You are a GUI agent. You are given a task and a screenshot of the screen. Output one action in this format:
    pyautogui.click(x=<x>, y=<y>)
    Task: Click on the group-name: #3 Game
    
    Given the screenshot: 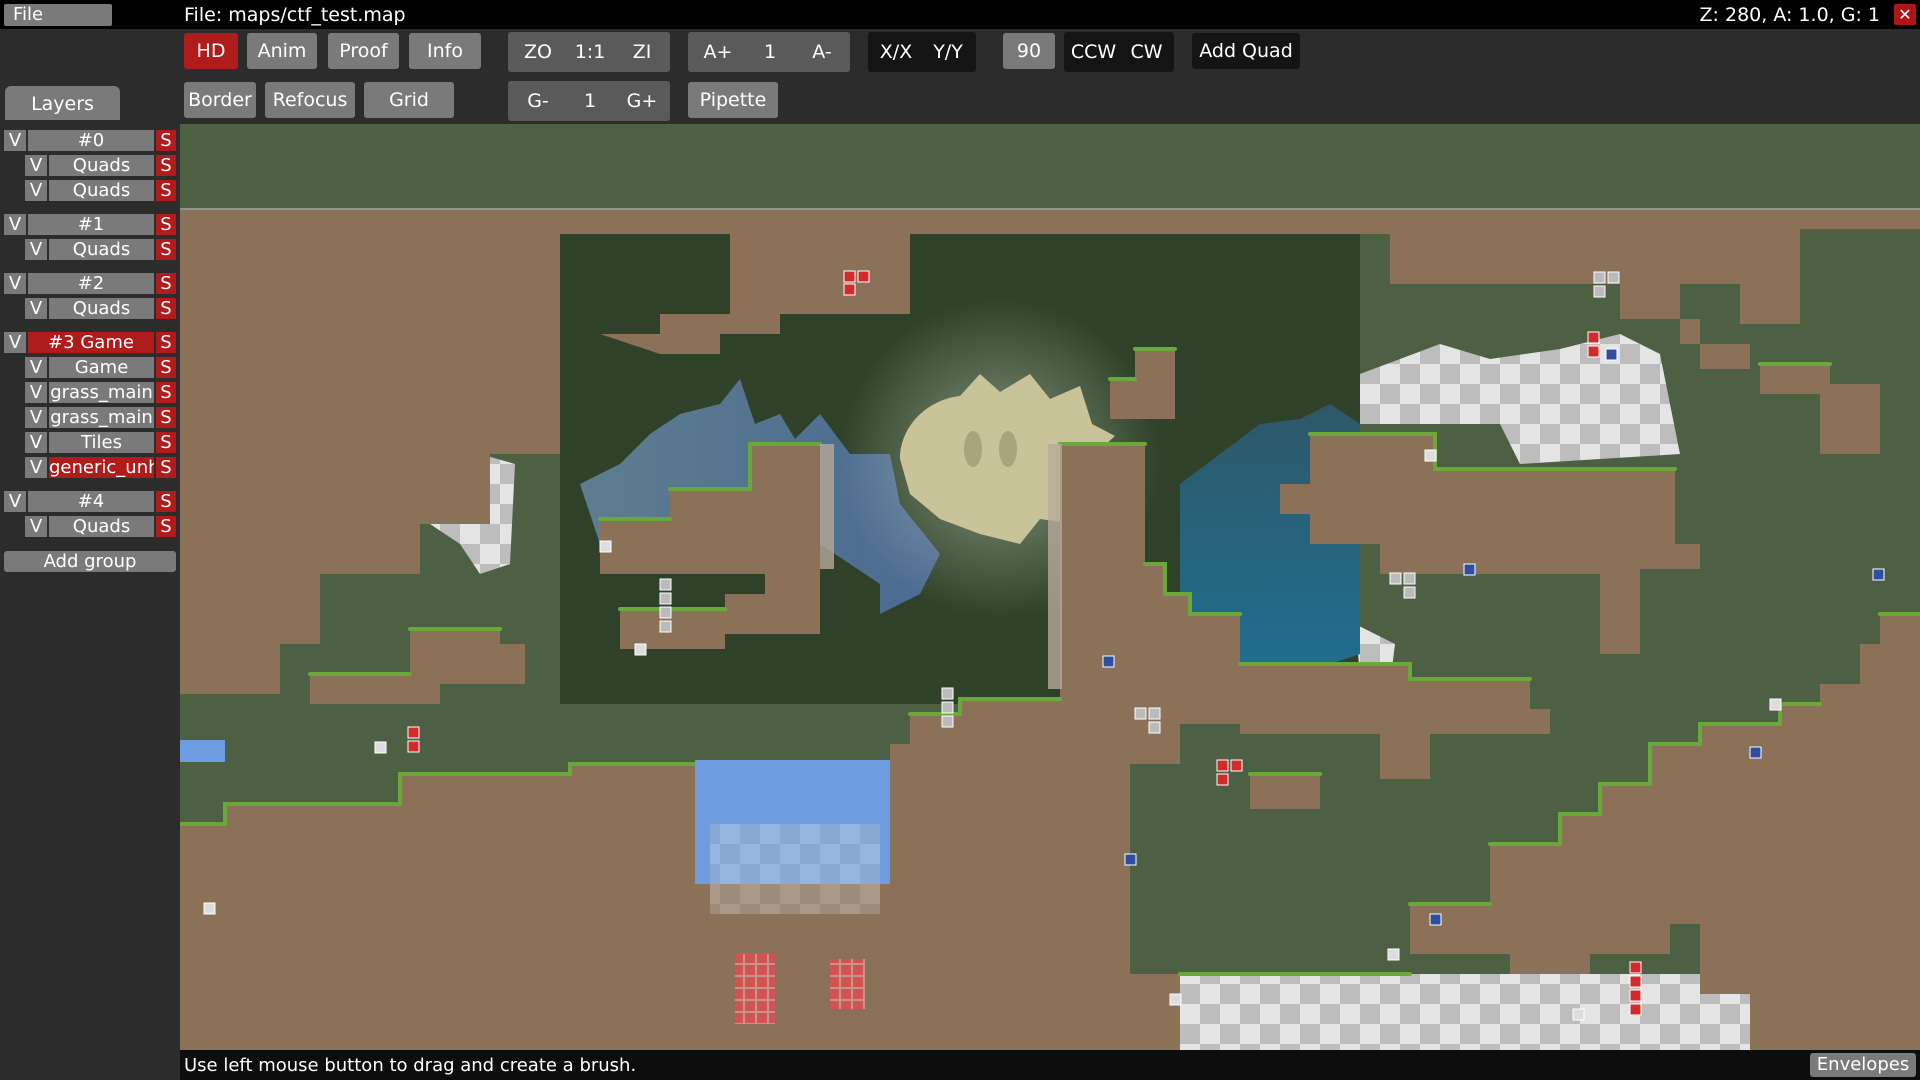 What is the action you would take?
    pyautogui.click(x=91, y=342)
    